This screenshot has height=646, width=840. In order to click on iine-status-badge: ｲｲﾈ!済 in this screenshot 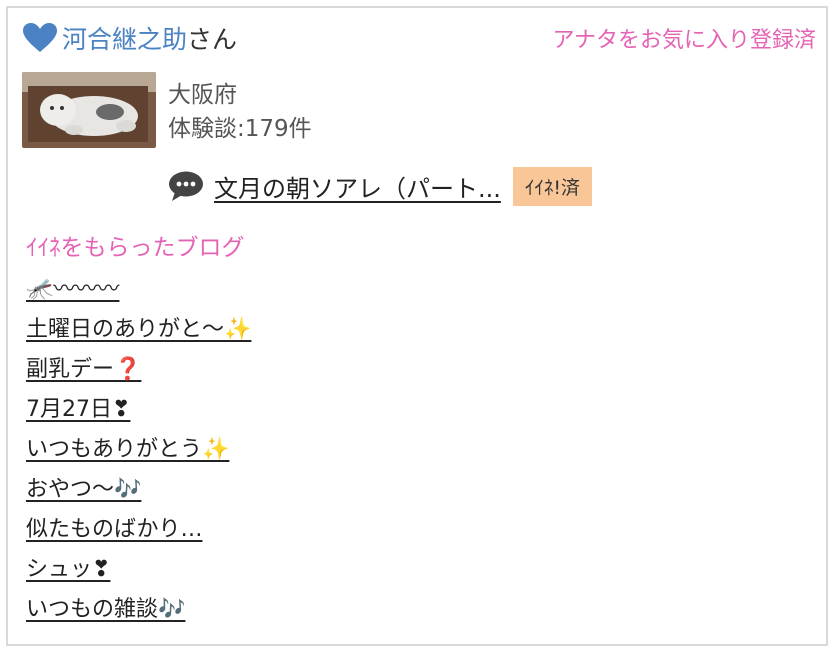, I will do `click(552, 186)`.